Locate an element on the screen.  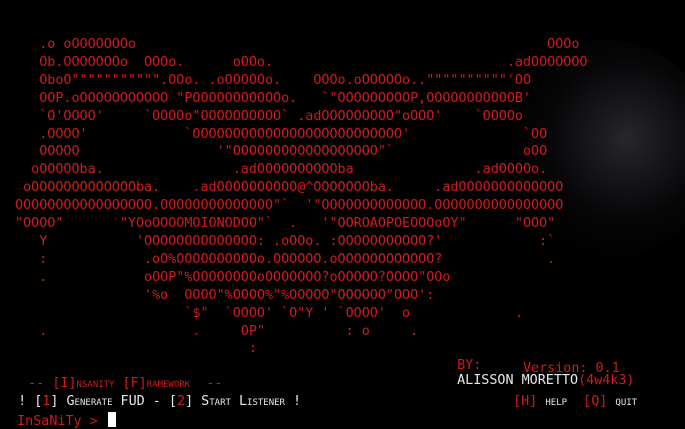
help-key: [H] is located at coordinates (525, 401).